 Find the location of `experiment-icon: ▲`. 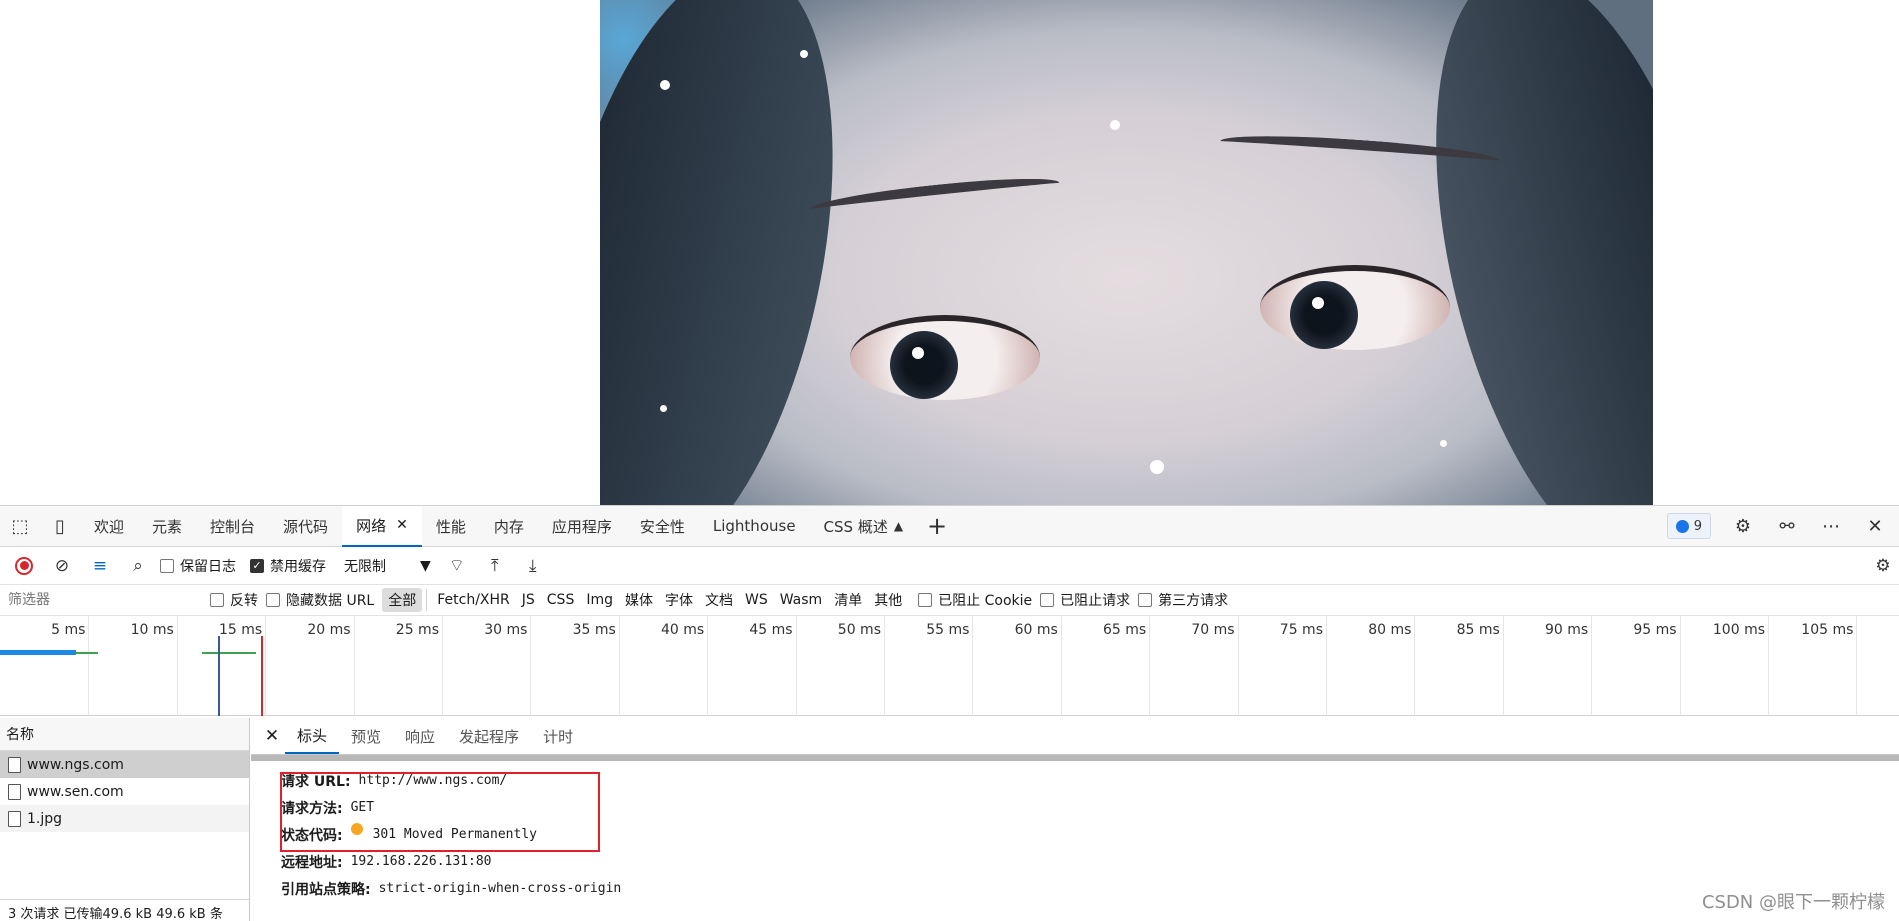

experiment-icon: ▲ is located at coordinates (898, 526).